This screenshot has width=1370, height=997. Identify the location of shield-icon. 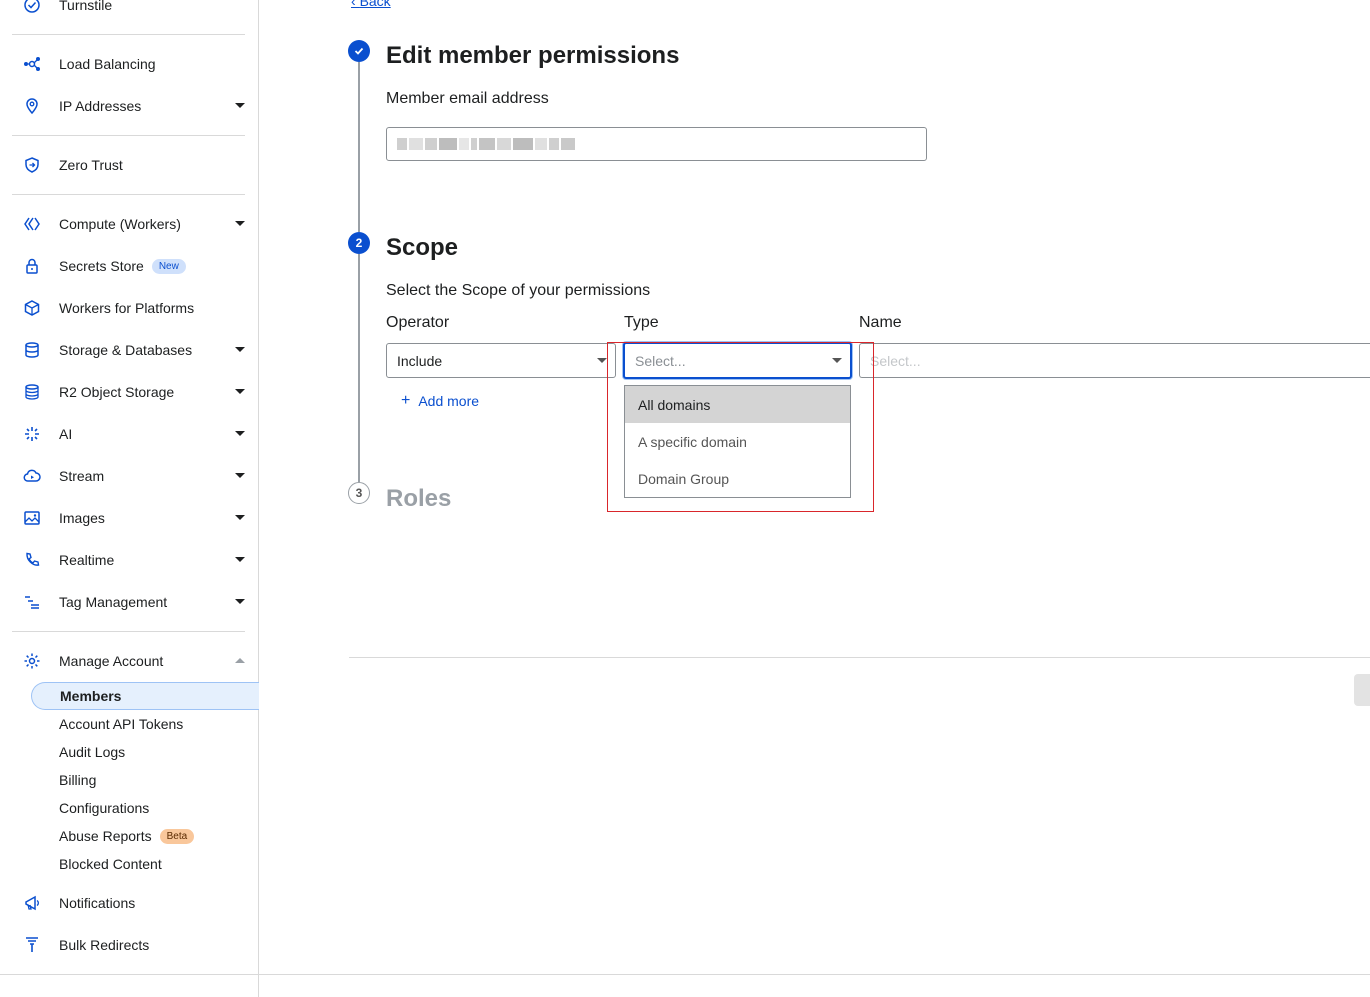
(32, 165).